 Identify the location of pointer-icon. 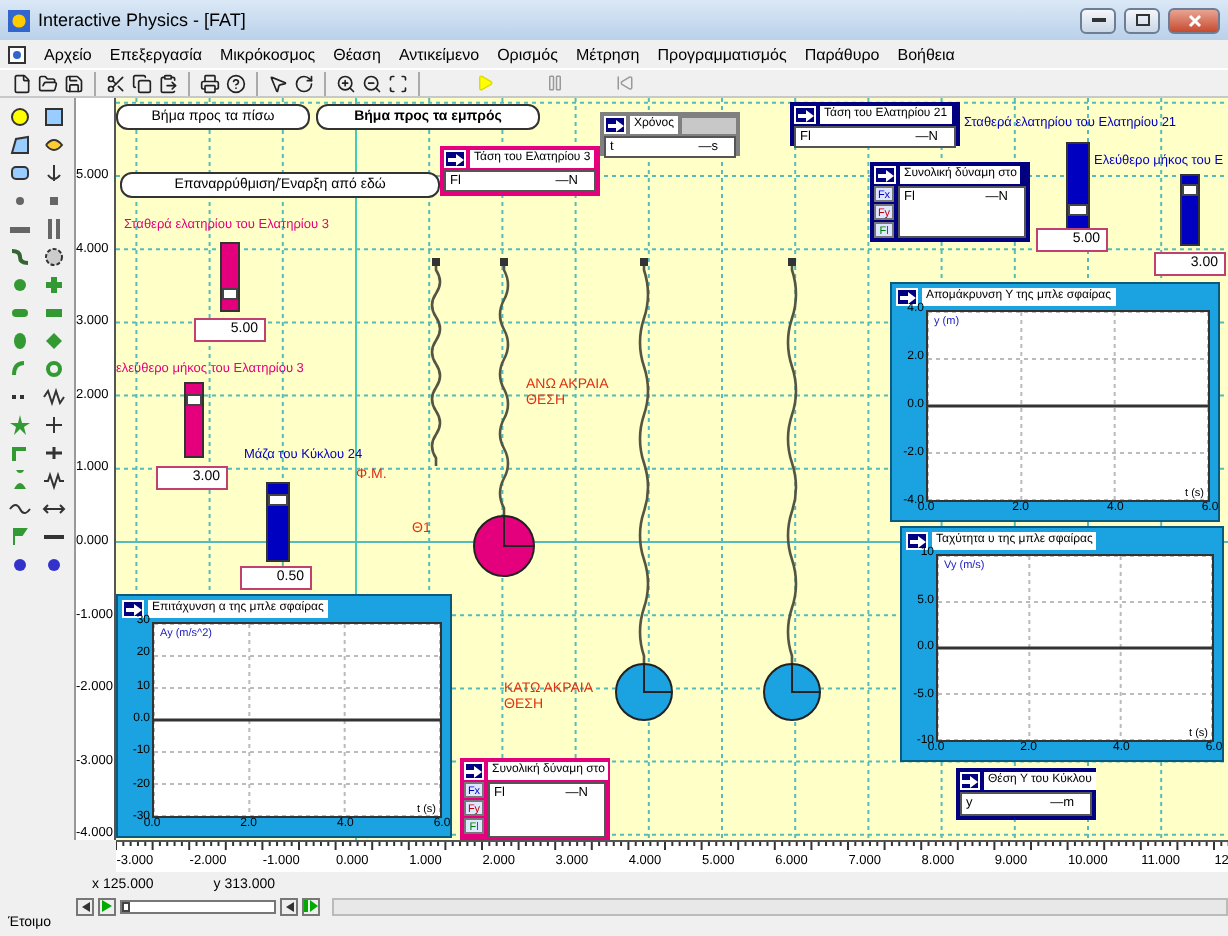
(278, 83).